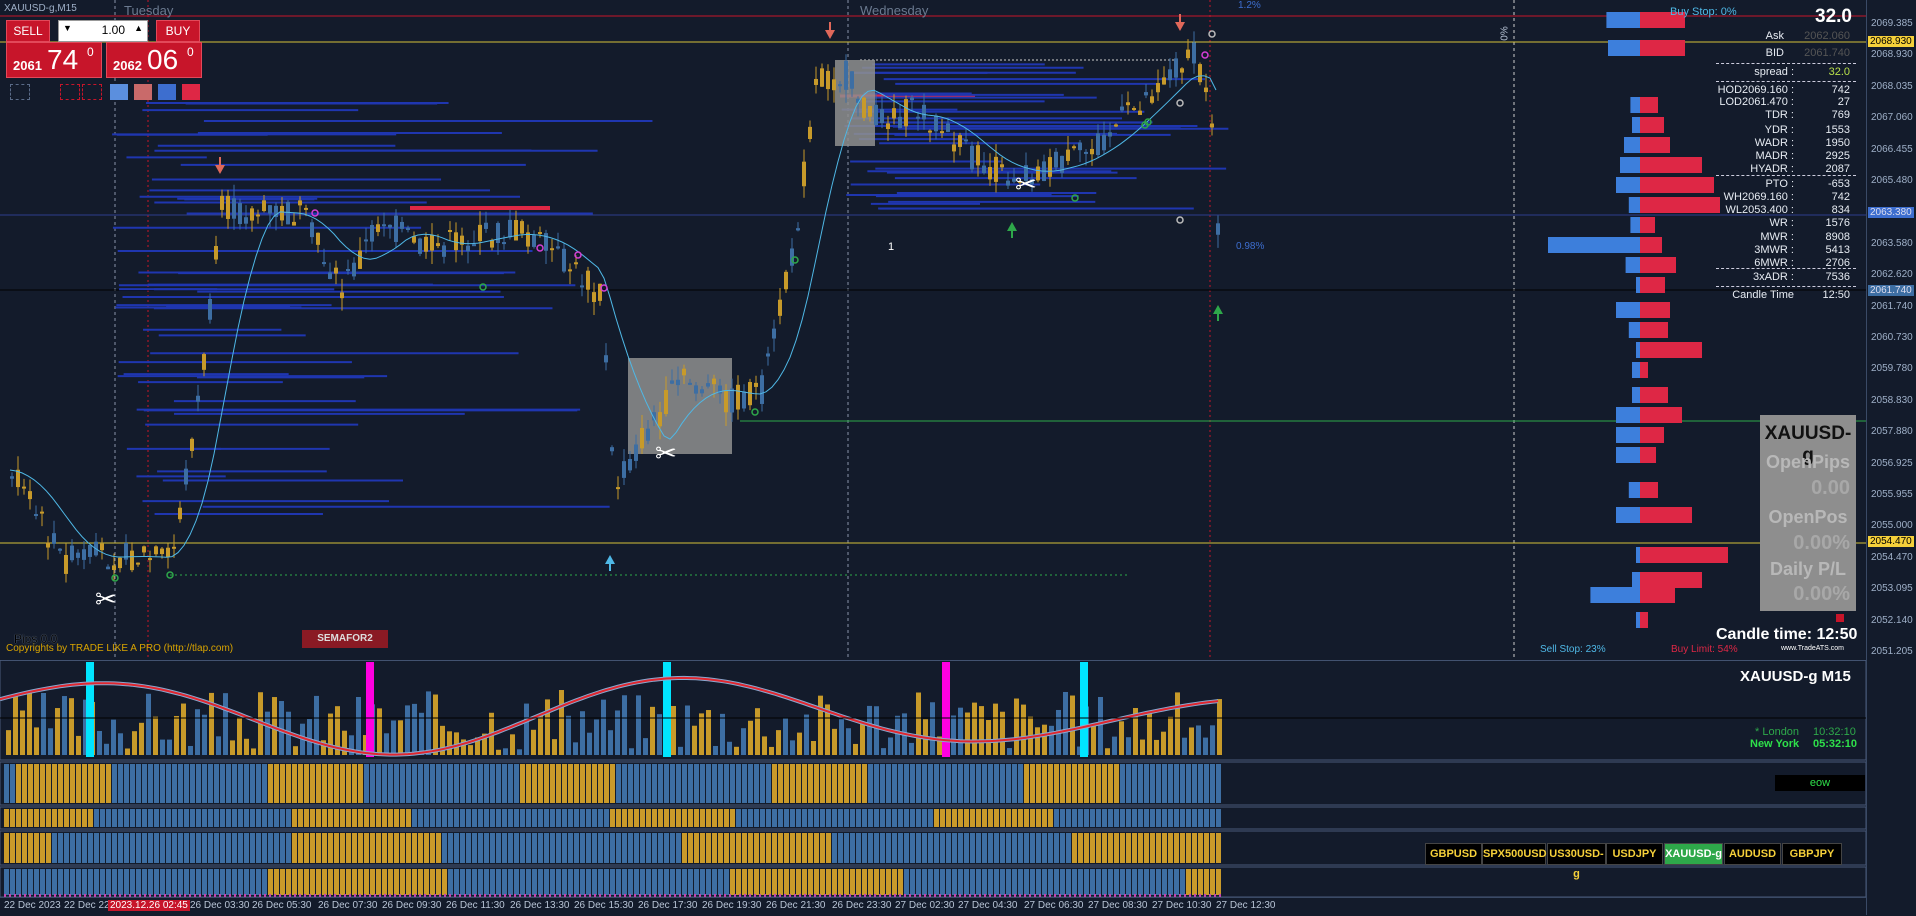 This screenshot has height=916, width=1916. What do you see at coordinates (67, 28) in the screenshot?
I see `lot-decrease-icon: ▼` at bounding box center [67, 28].